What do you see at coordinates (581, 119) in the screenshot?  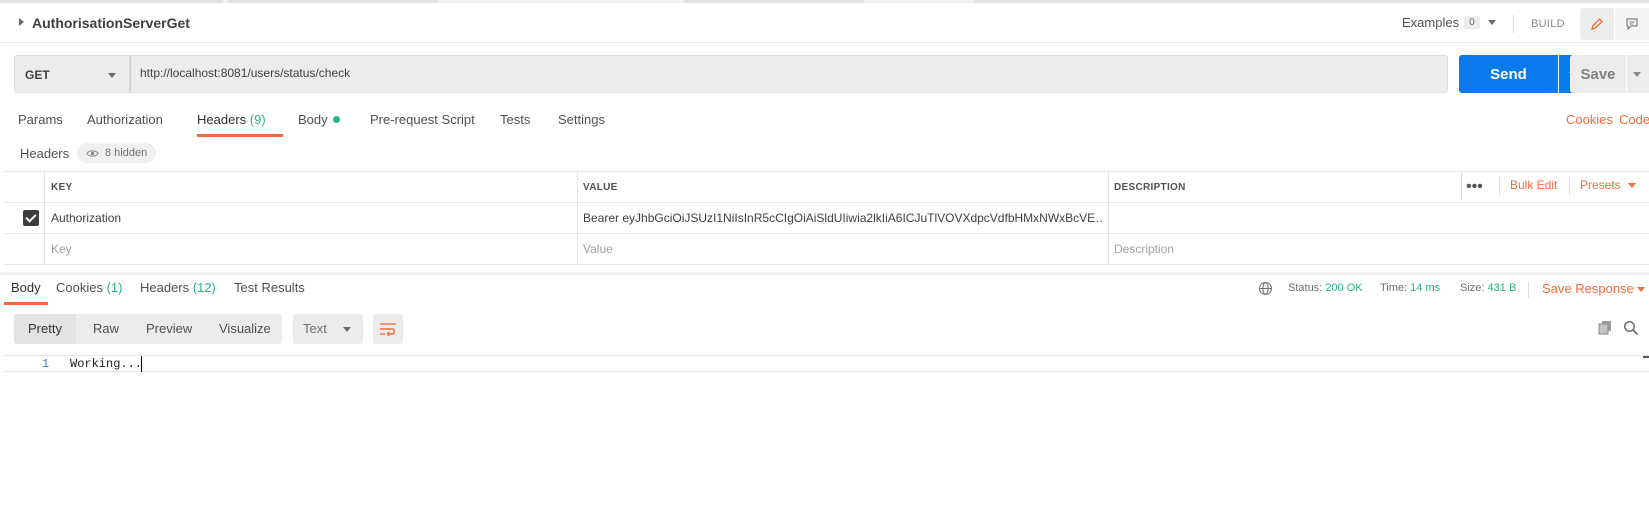 I see `tab-settings: Settings` at bounding box center [581, 119].